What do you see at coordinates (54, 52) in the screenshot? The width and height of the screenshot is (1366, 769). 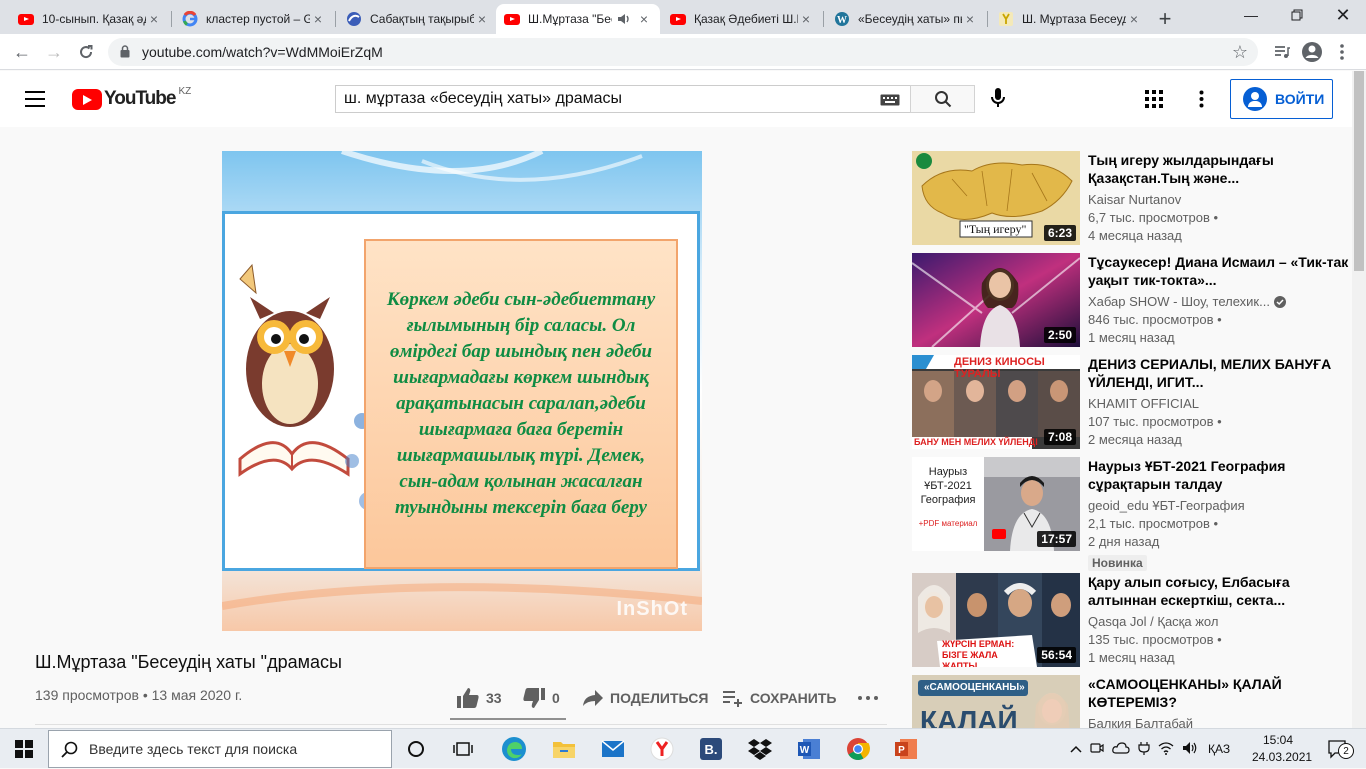 I see `forward-button: →` at bounding box center [54, 52].